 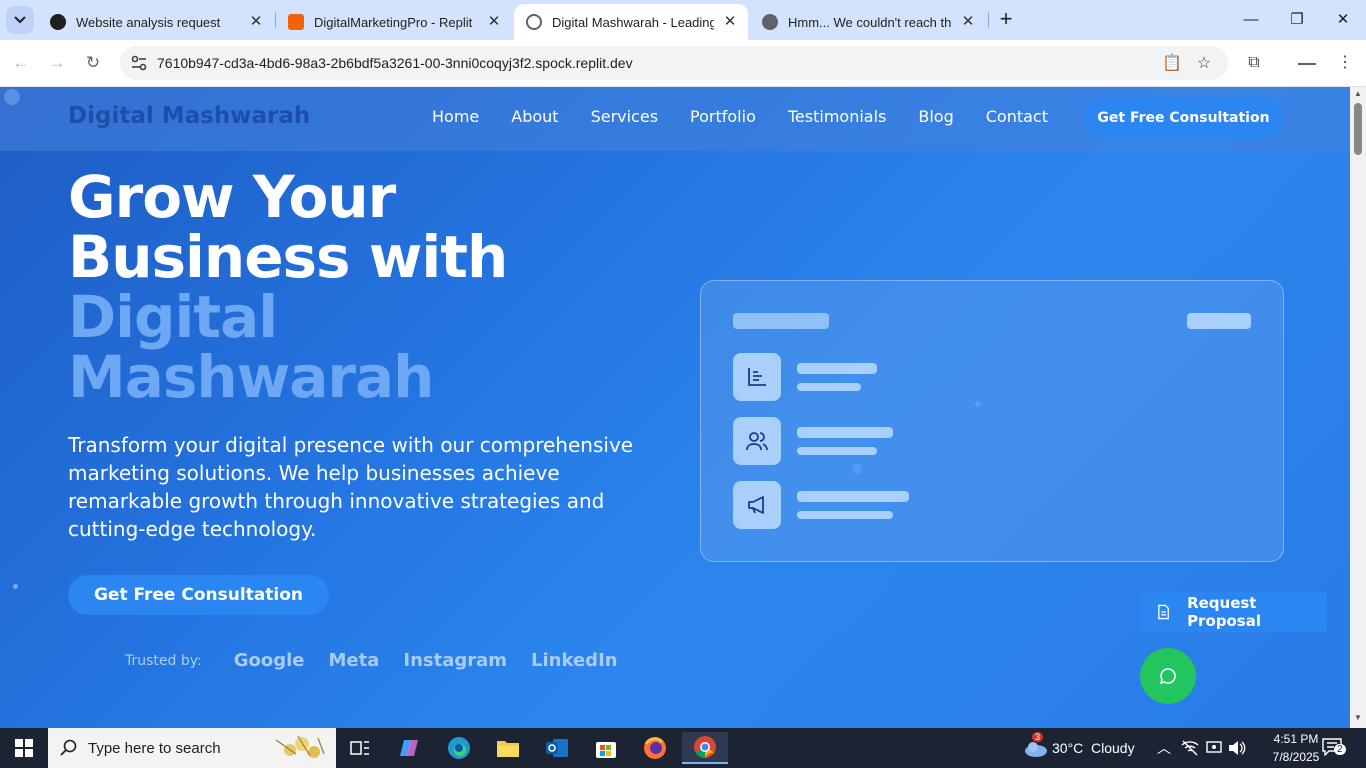 What do you see at coordinates (410, 748) in the screenshot?
I see `copilot-icon` at bounding box center [410, 748].